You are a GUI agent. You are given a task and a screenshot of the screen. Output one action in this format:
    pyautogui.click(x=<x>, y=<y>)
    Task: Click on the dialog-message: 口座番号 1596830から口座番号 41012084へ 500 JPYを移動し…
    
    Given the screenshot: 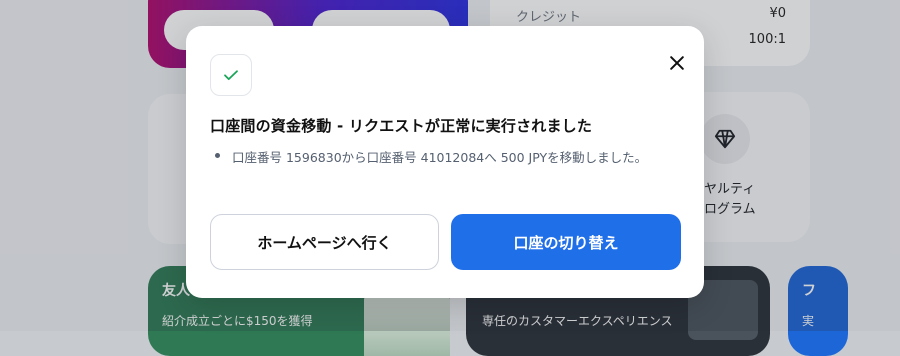 What is the action you would take?
    pyautogui.click(x=428, y=156)
    